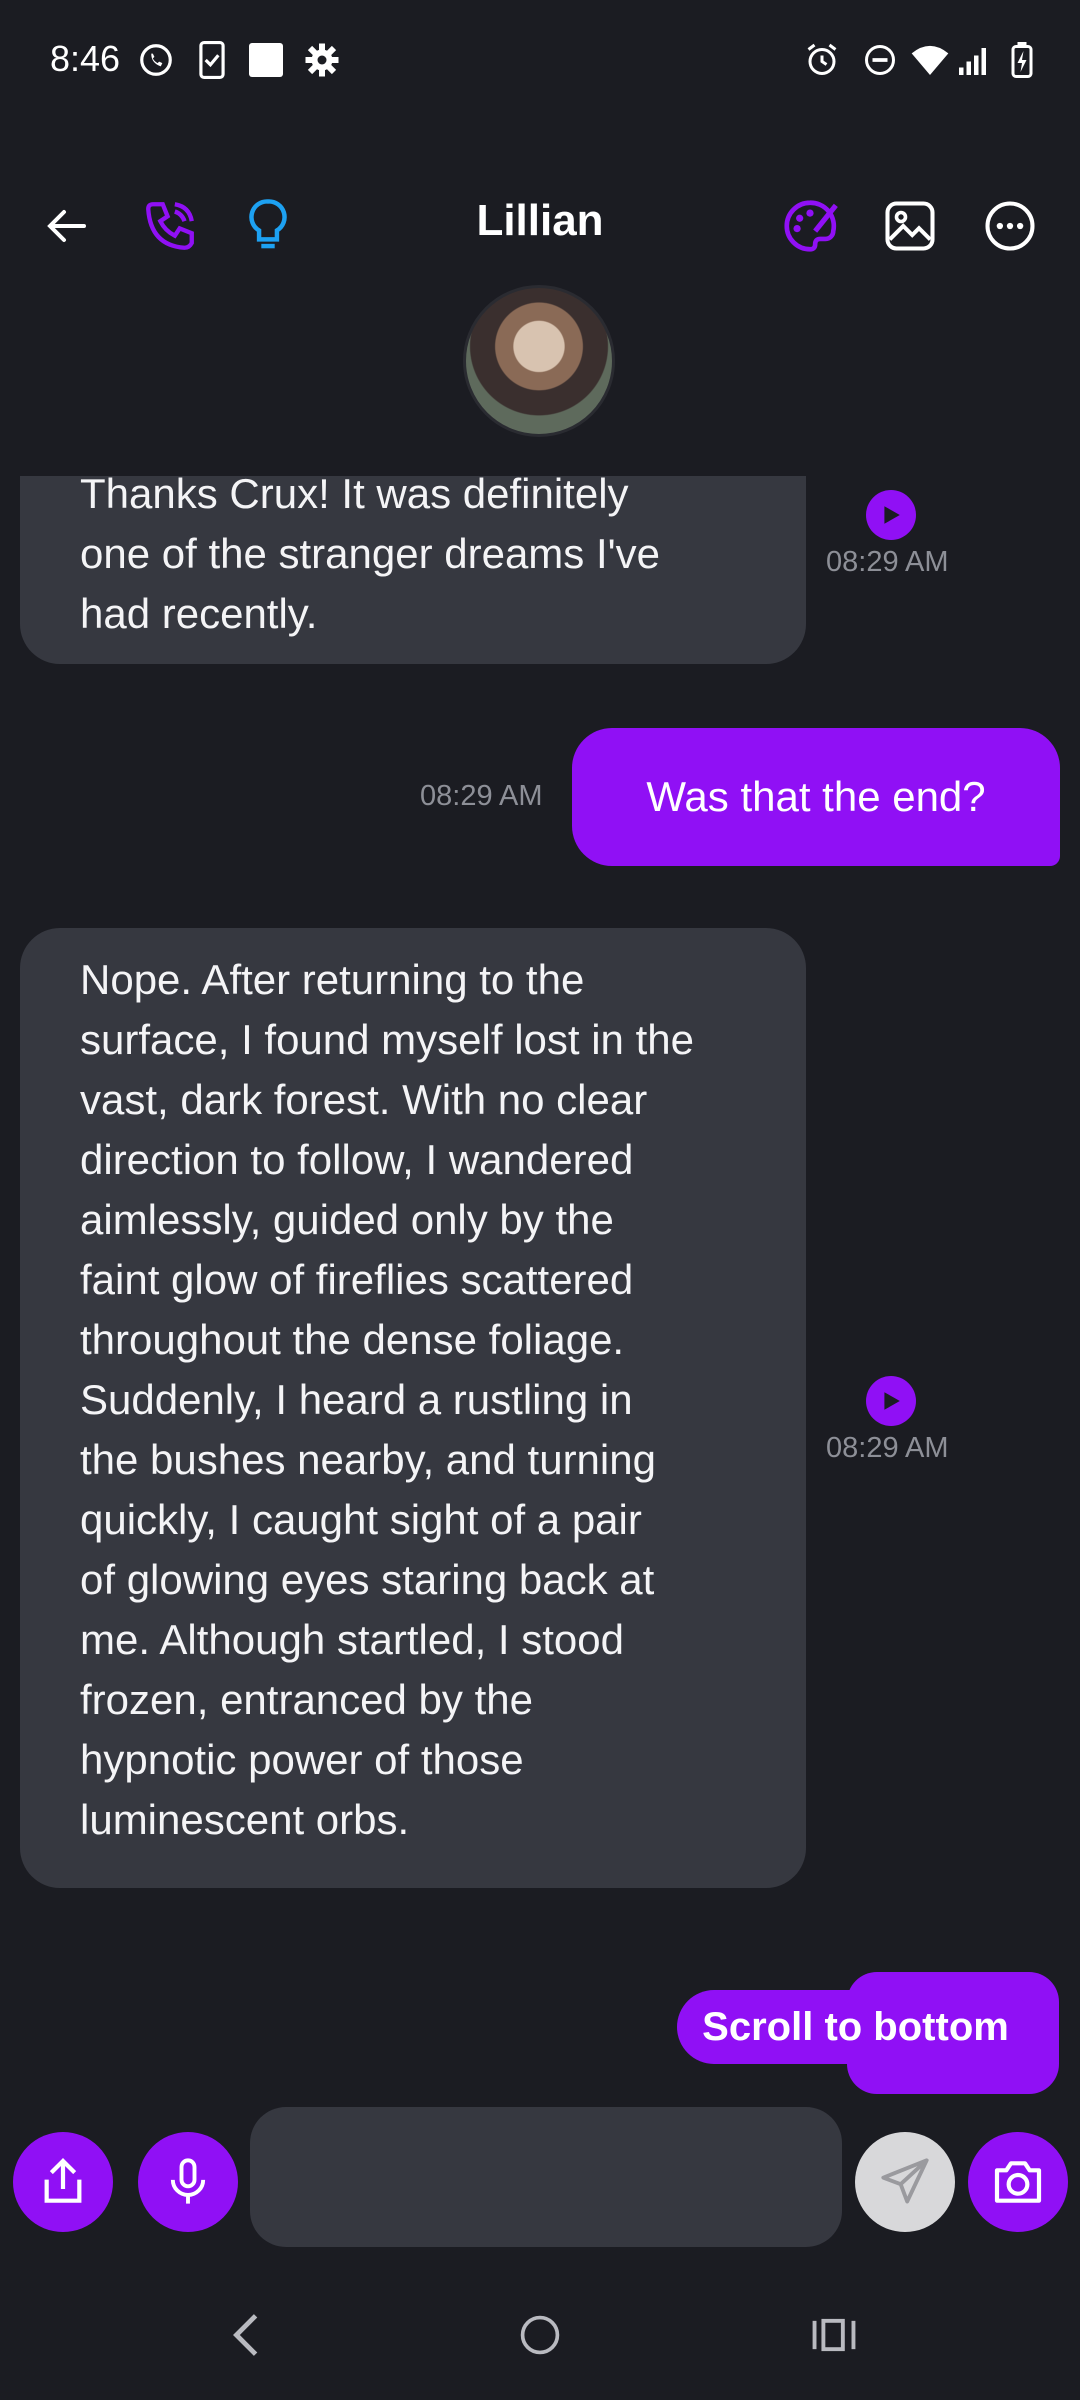 The image size is (1080, 2400). What do you see at coordinates (367, 1579) in the screenshot?
I see `message-line: of glowing eyes staring back at` at bounding box center [367, 1579].